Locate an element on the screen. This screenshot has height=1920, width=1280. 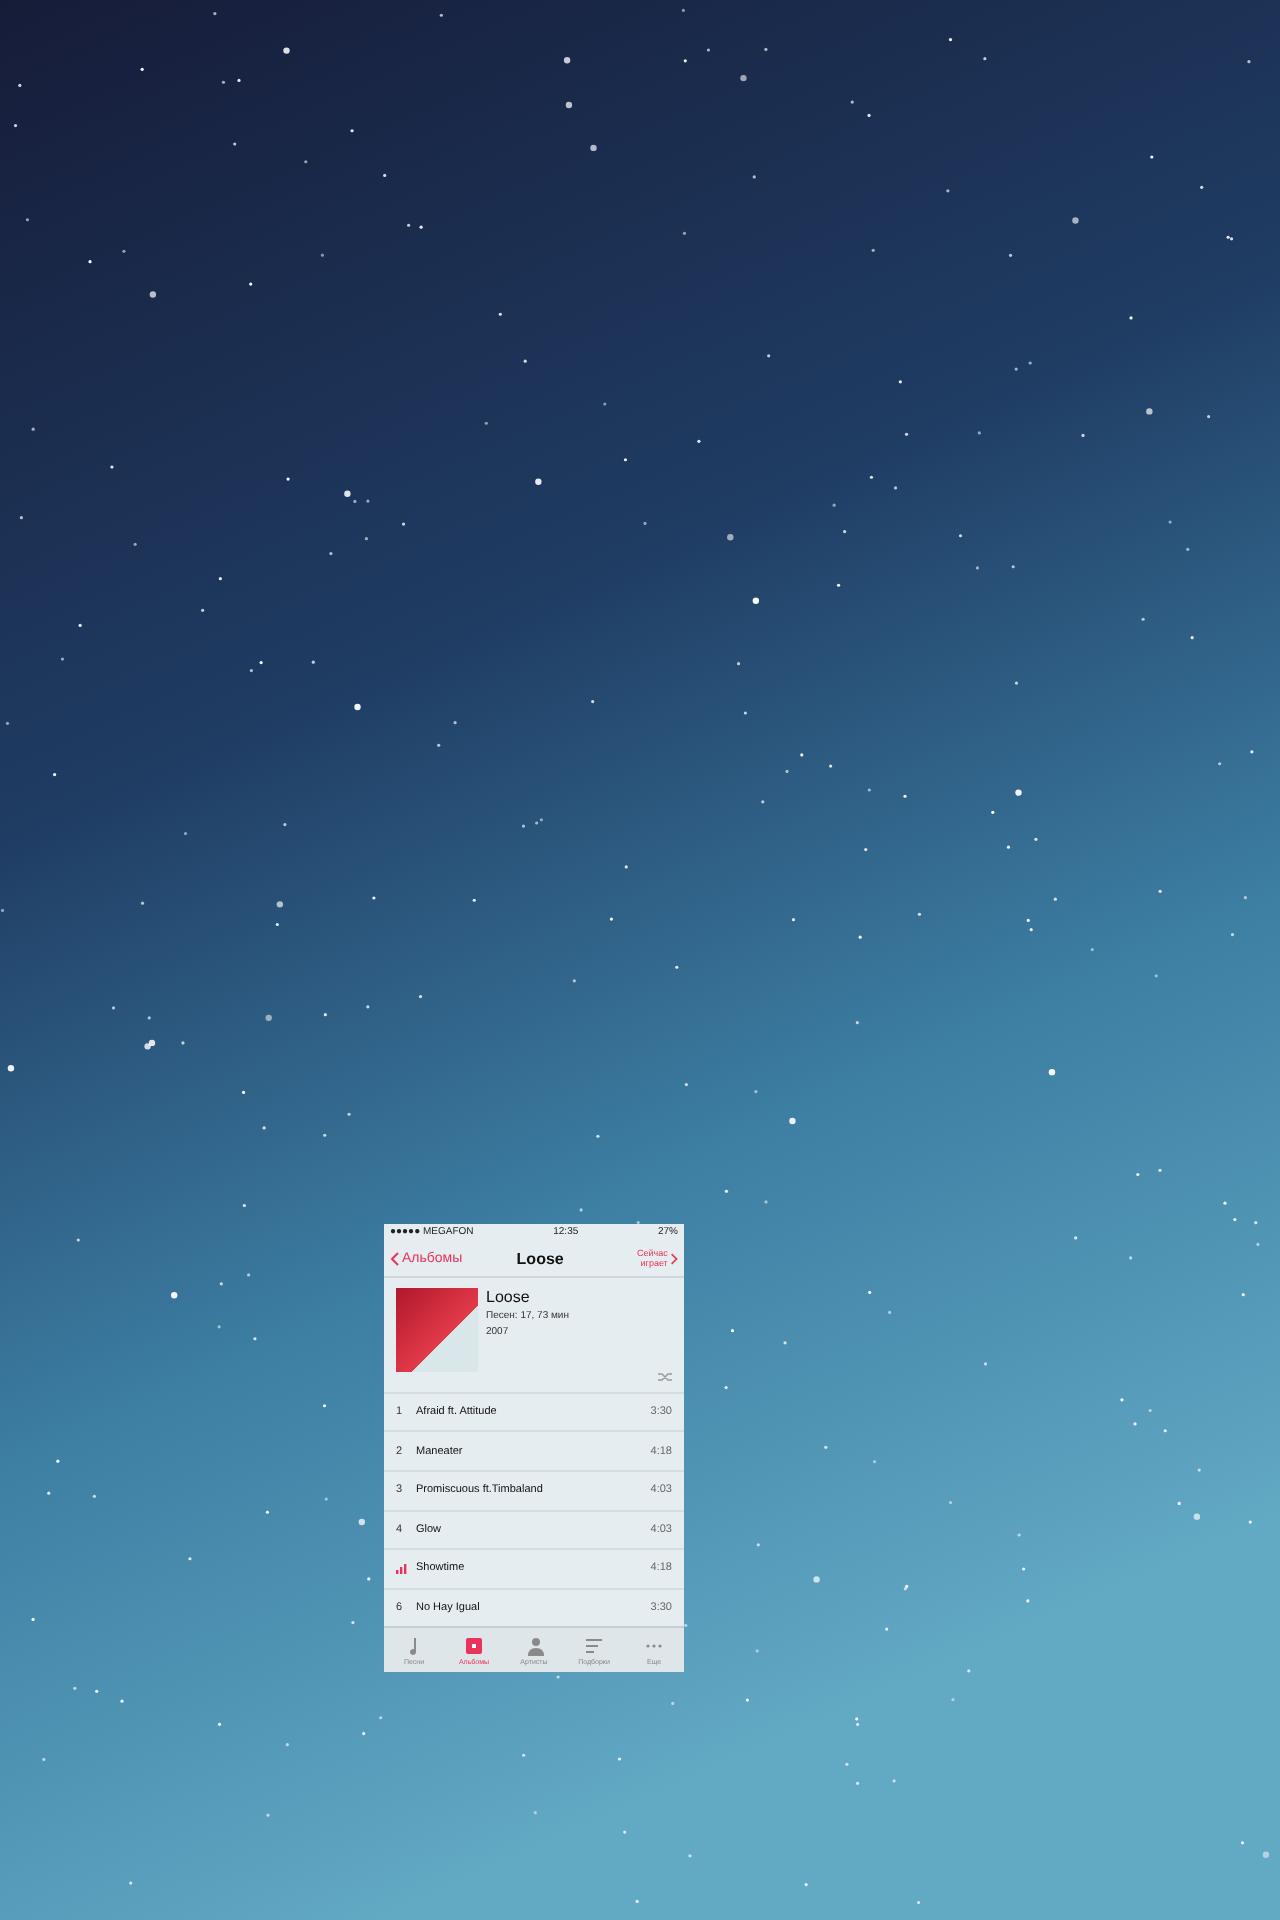
nav-title: Loose is located at coordinates (540, 1259).